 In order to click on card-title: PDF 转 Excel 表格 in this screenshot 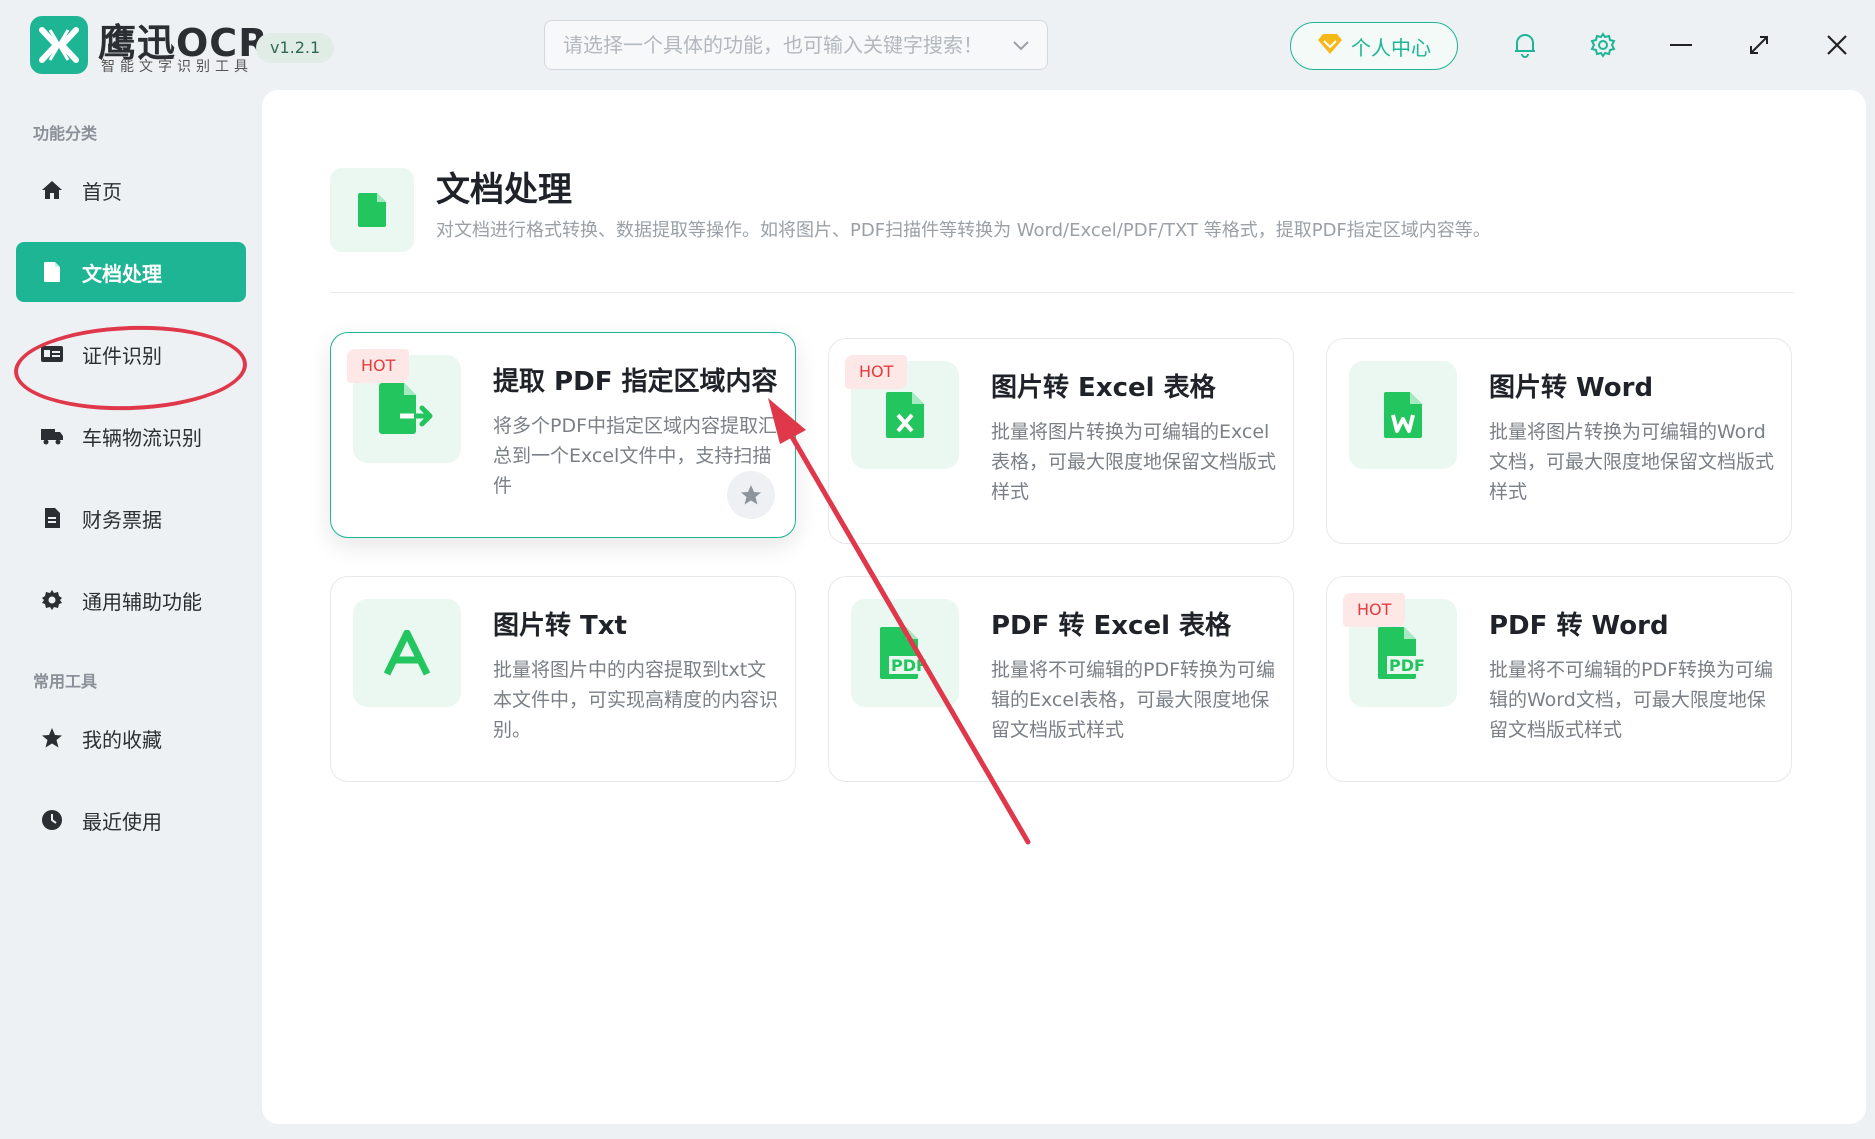, I will do `click(1111, 626)`.